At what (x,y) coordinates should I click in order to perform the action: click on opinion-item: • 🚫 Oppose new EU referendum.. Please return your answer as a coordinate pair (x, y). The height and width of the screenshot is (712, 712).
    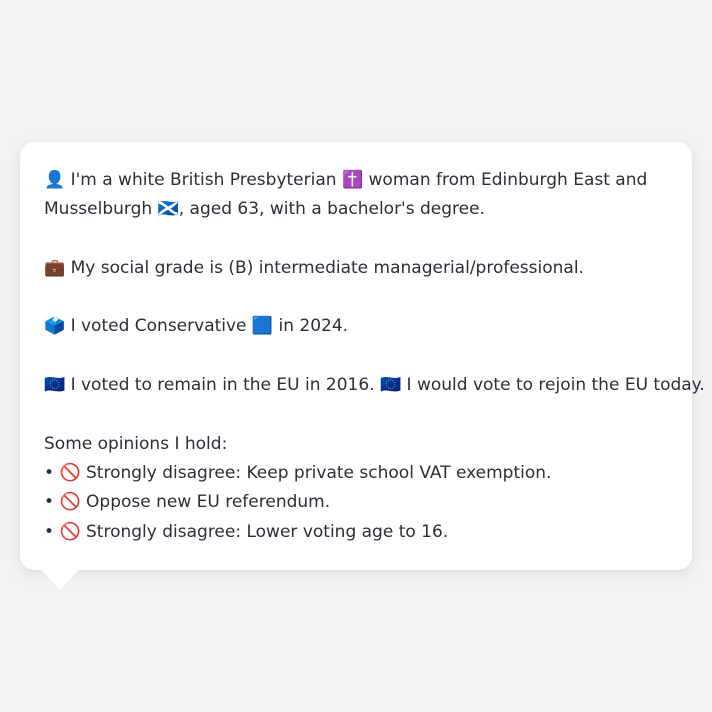
    Looking at the image, I should click on (358, 502).